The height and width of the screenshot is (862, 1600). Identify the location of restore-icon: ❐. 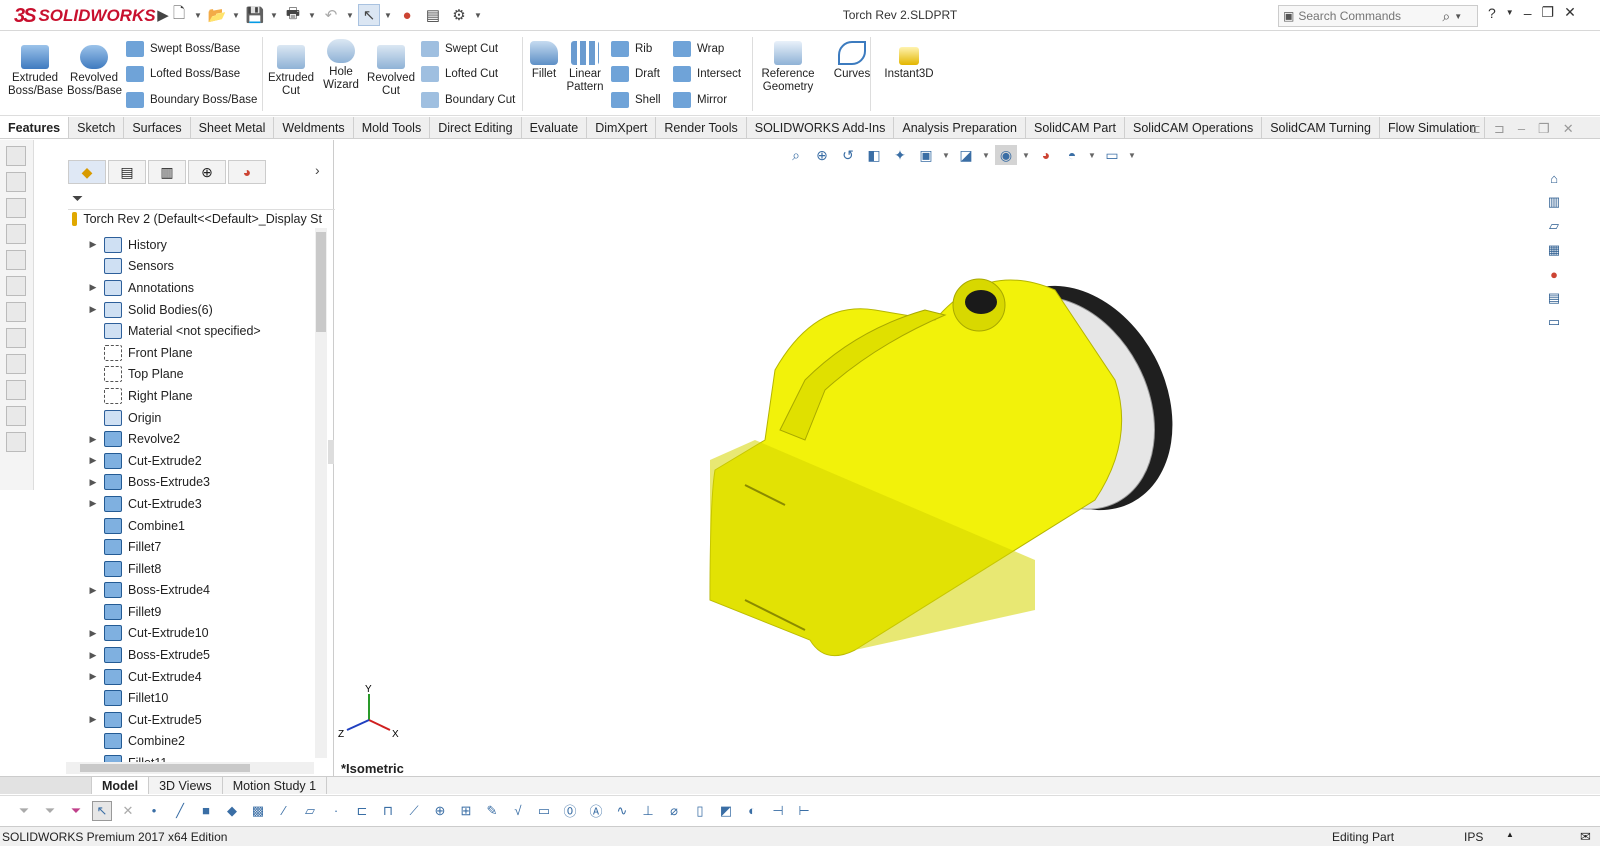
(1548, 12).